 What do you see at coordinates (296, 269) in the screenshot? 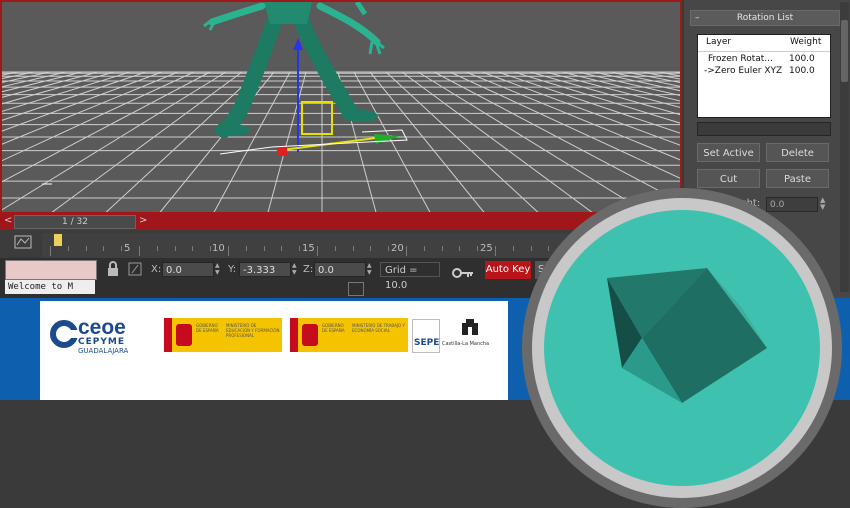
I see `y-spinner: ▲ ▼` at bounding box center [296, 269].